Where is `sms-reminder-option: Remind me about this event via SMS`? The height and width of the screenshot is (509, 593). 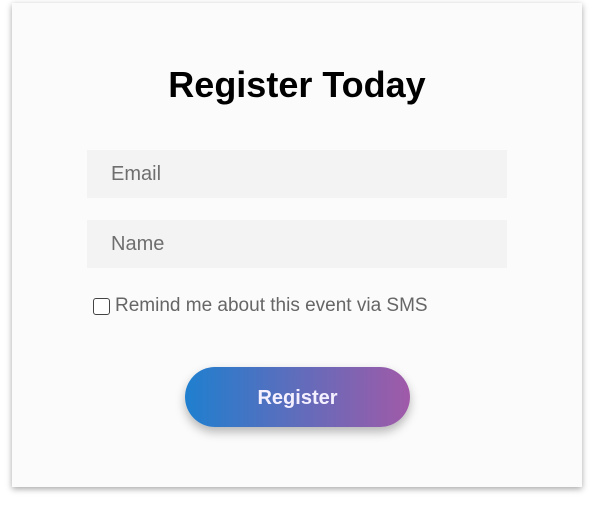 sms-reminder-option: Remind me about this event via SMS is located at coordinates (260, 306).